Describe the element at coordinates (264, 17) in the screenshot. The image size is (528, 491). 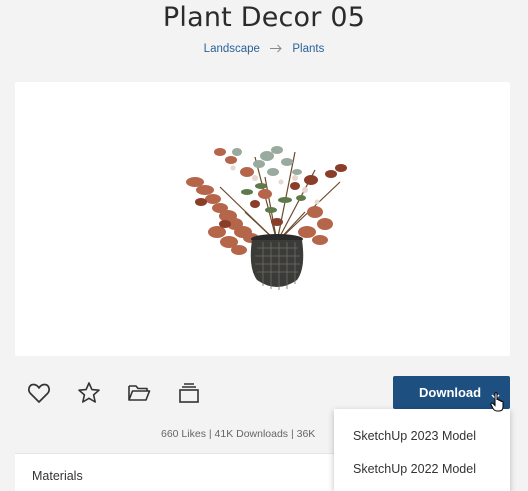
I see `page-title: Plant Decor 05` at that location.